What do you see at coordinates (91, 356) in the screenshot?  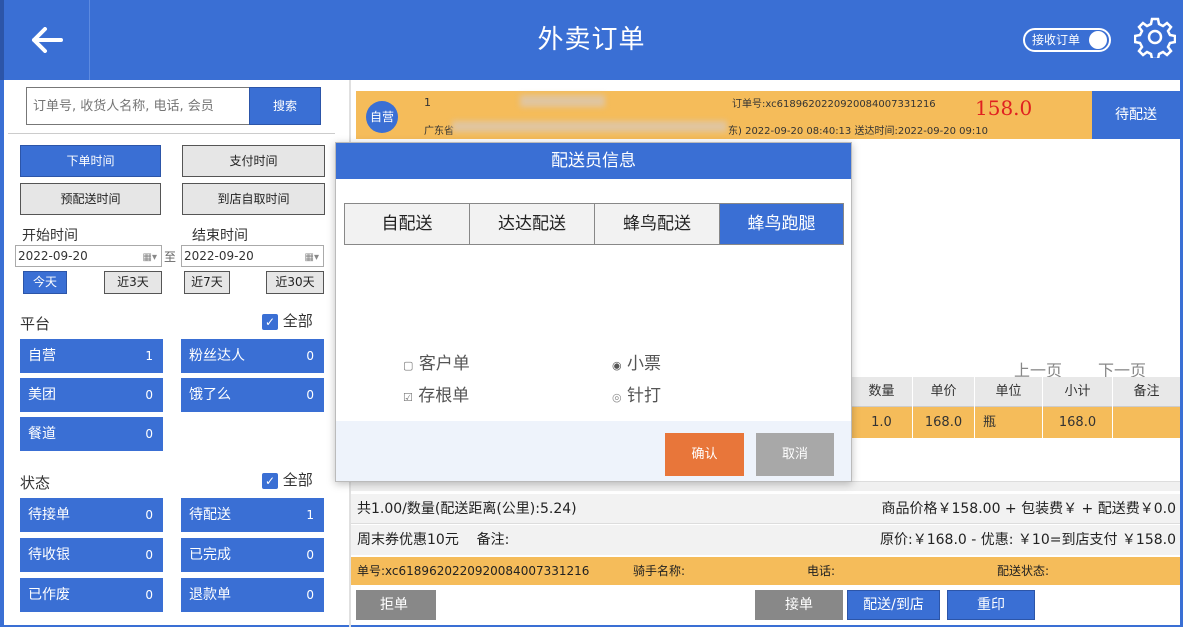 I see `platform-tile-self: 自营 1` at bounding box center [91, 356].